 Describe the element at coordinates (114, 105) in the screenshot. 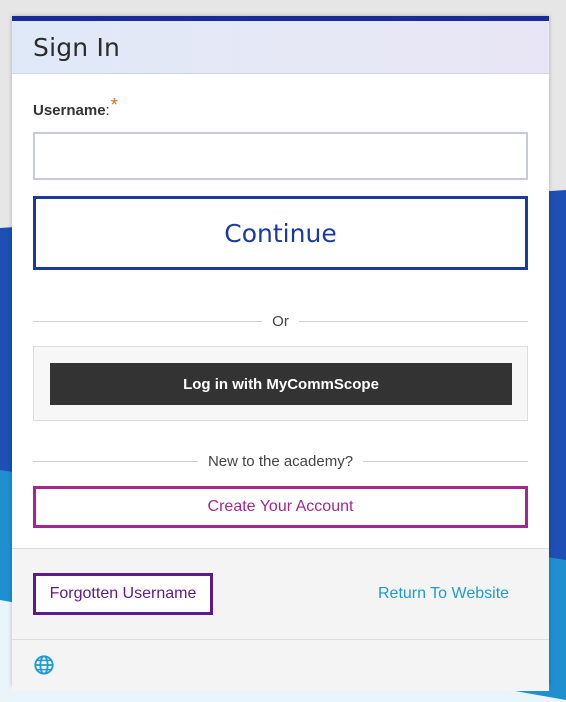

I see `required-asterisk: *` at that location.